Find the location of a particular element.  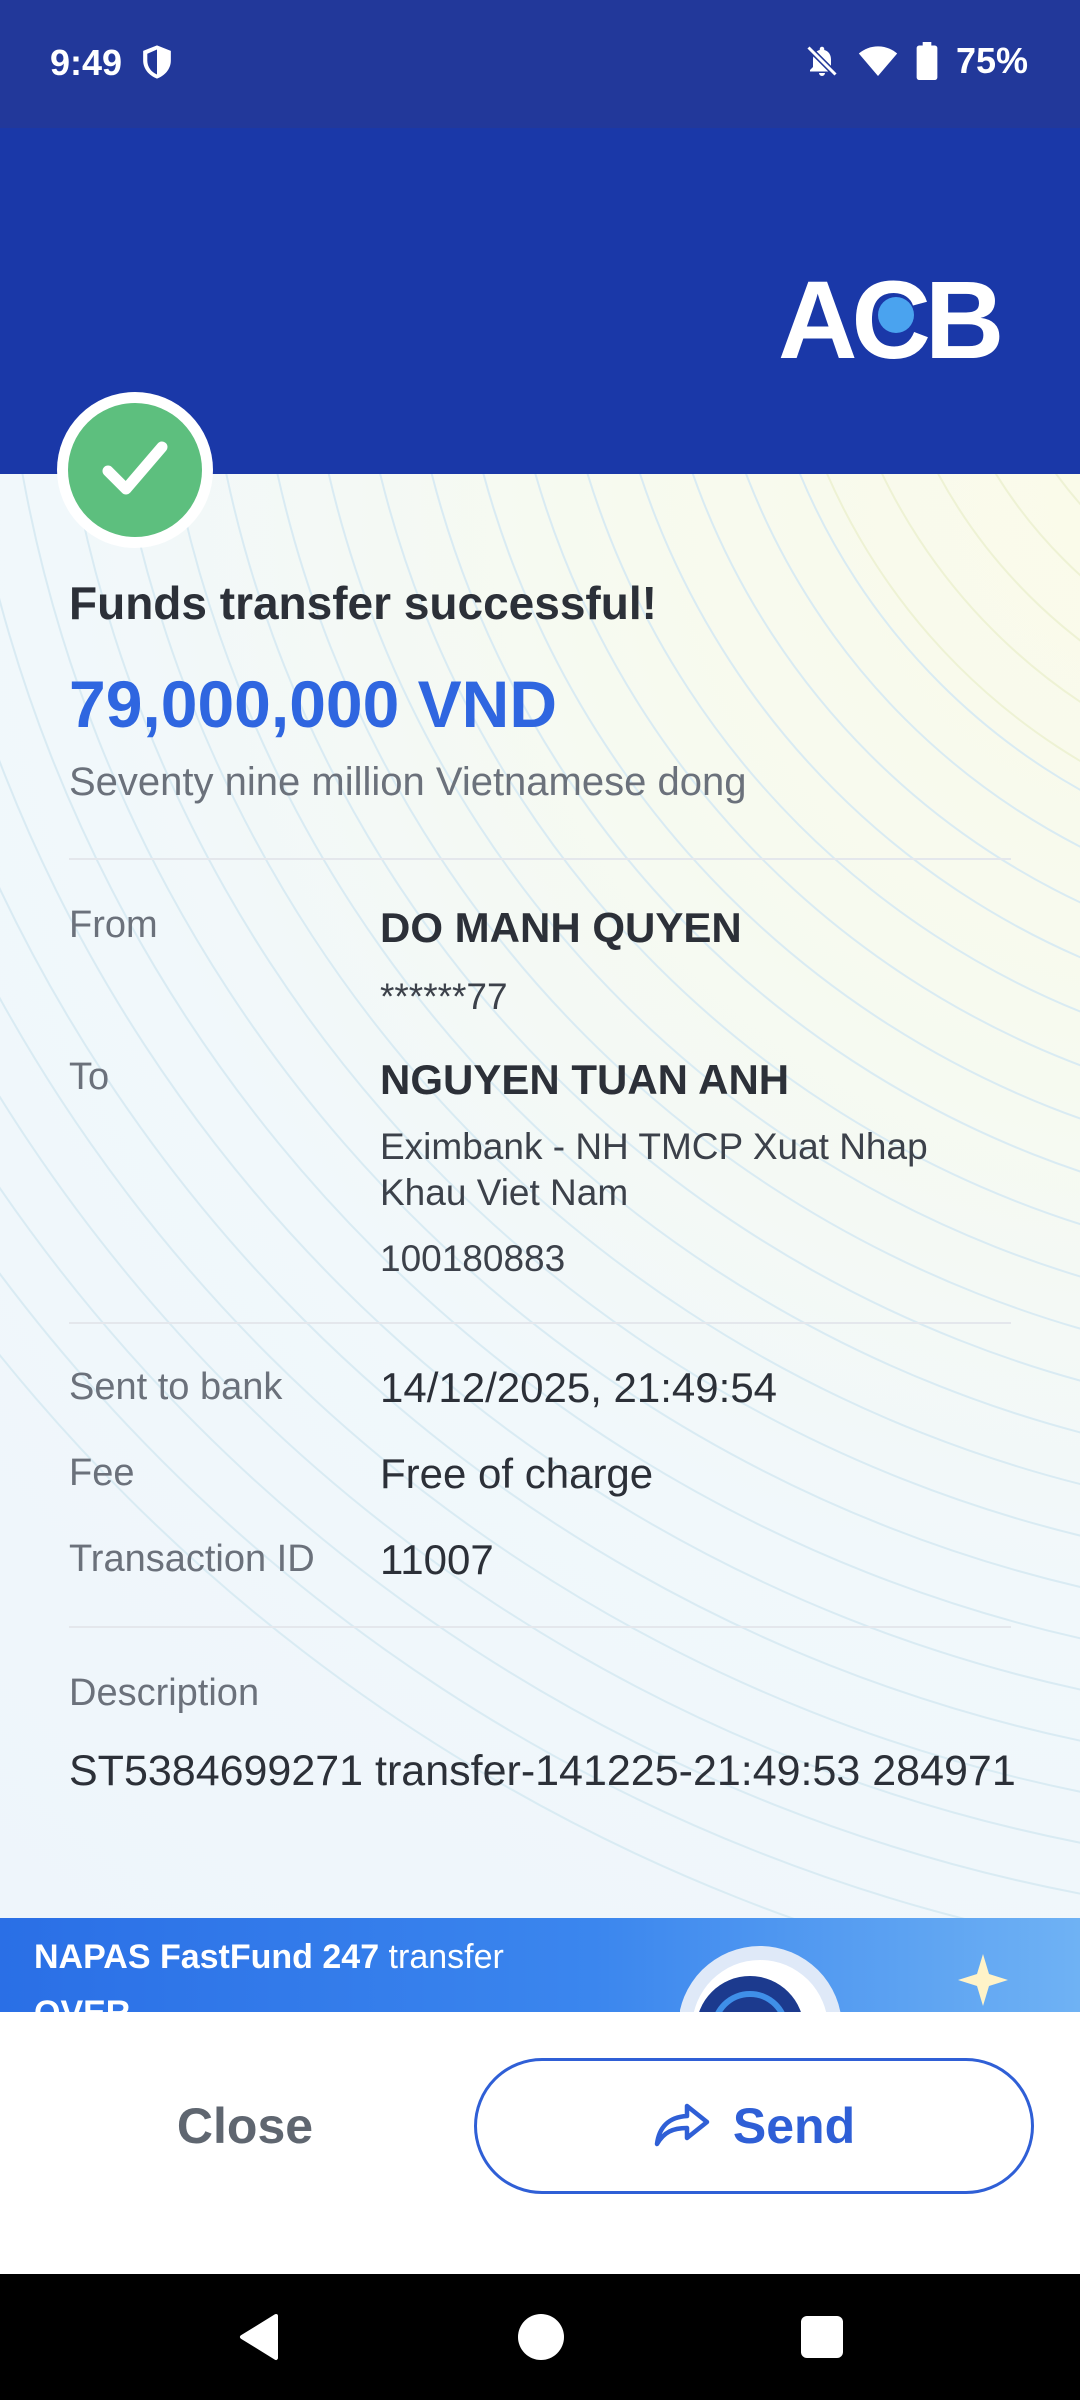

sender-name: DO MANH QUYEN is located at coordinates (561, 927).